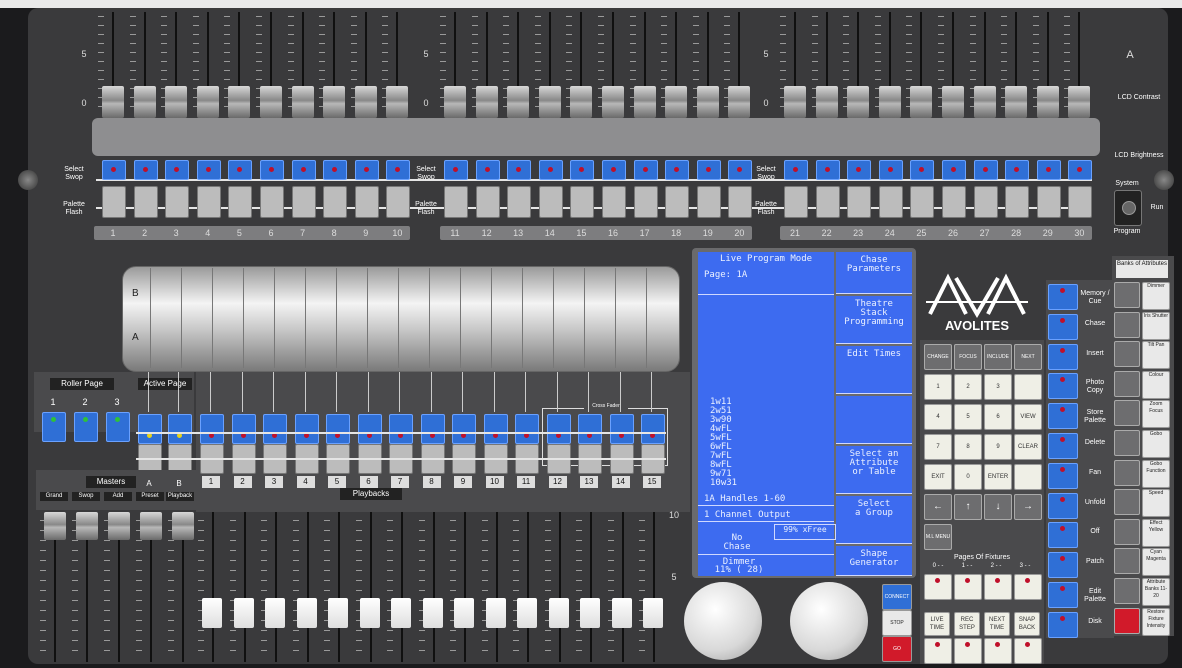  Describe the element at coordinates (28, 180) in the screenshot. I see `left-side-knob` at that location.